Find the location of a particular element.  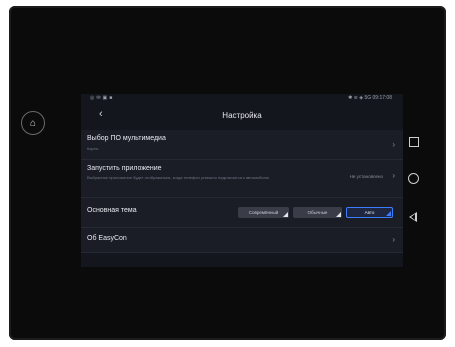

page-title: Настройка is located at coordinates (242, 115).